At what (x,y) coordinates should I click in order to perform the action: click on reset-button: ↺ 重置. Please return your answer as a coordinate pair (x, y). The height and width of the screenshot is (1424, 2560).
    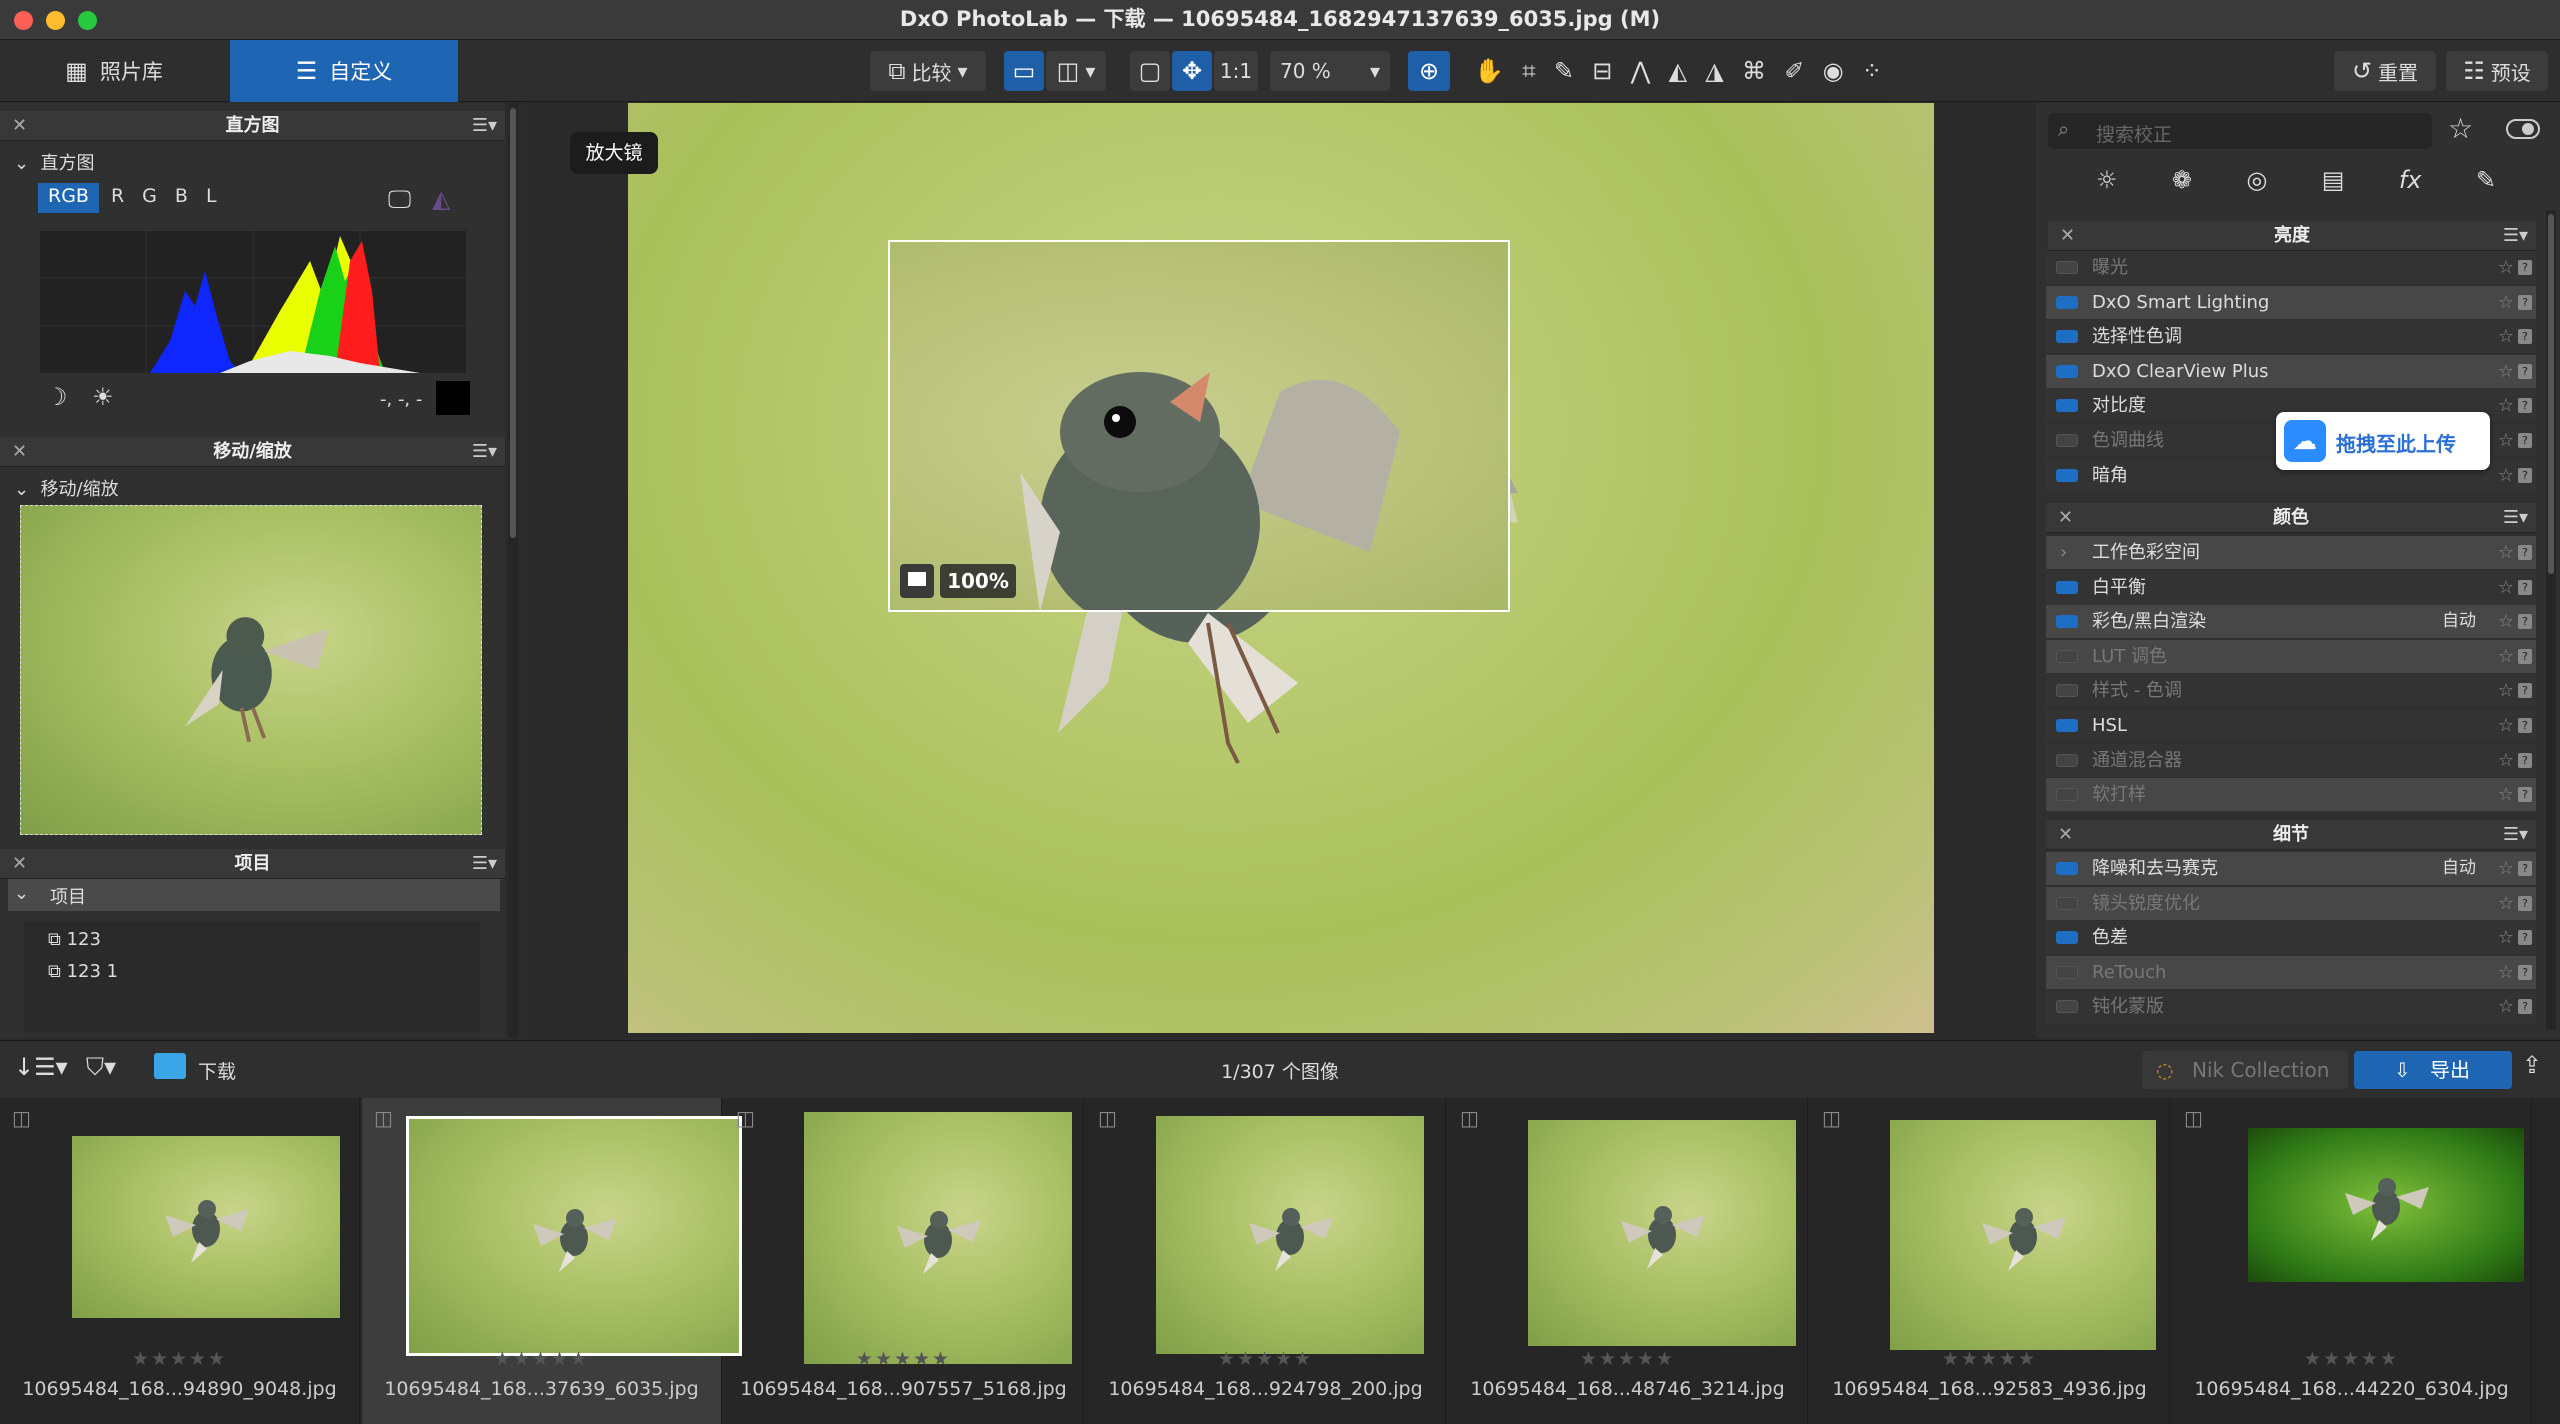
    Looking at the image, I should click on (2385, 71).